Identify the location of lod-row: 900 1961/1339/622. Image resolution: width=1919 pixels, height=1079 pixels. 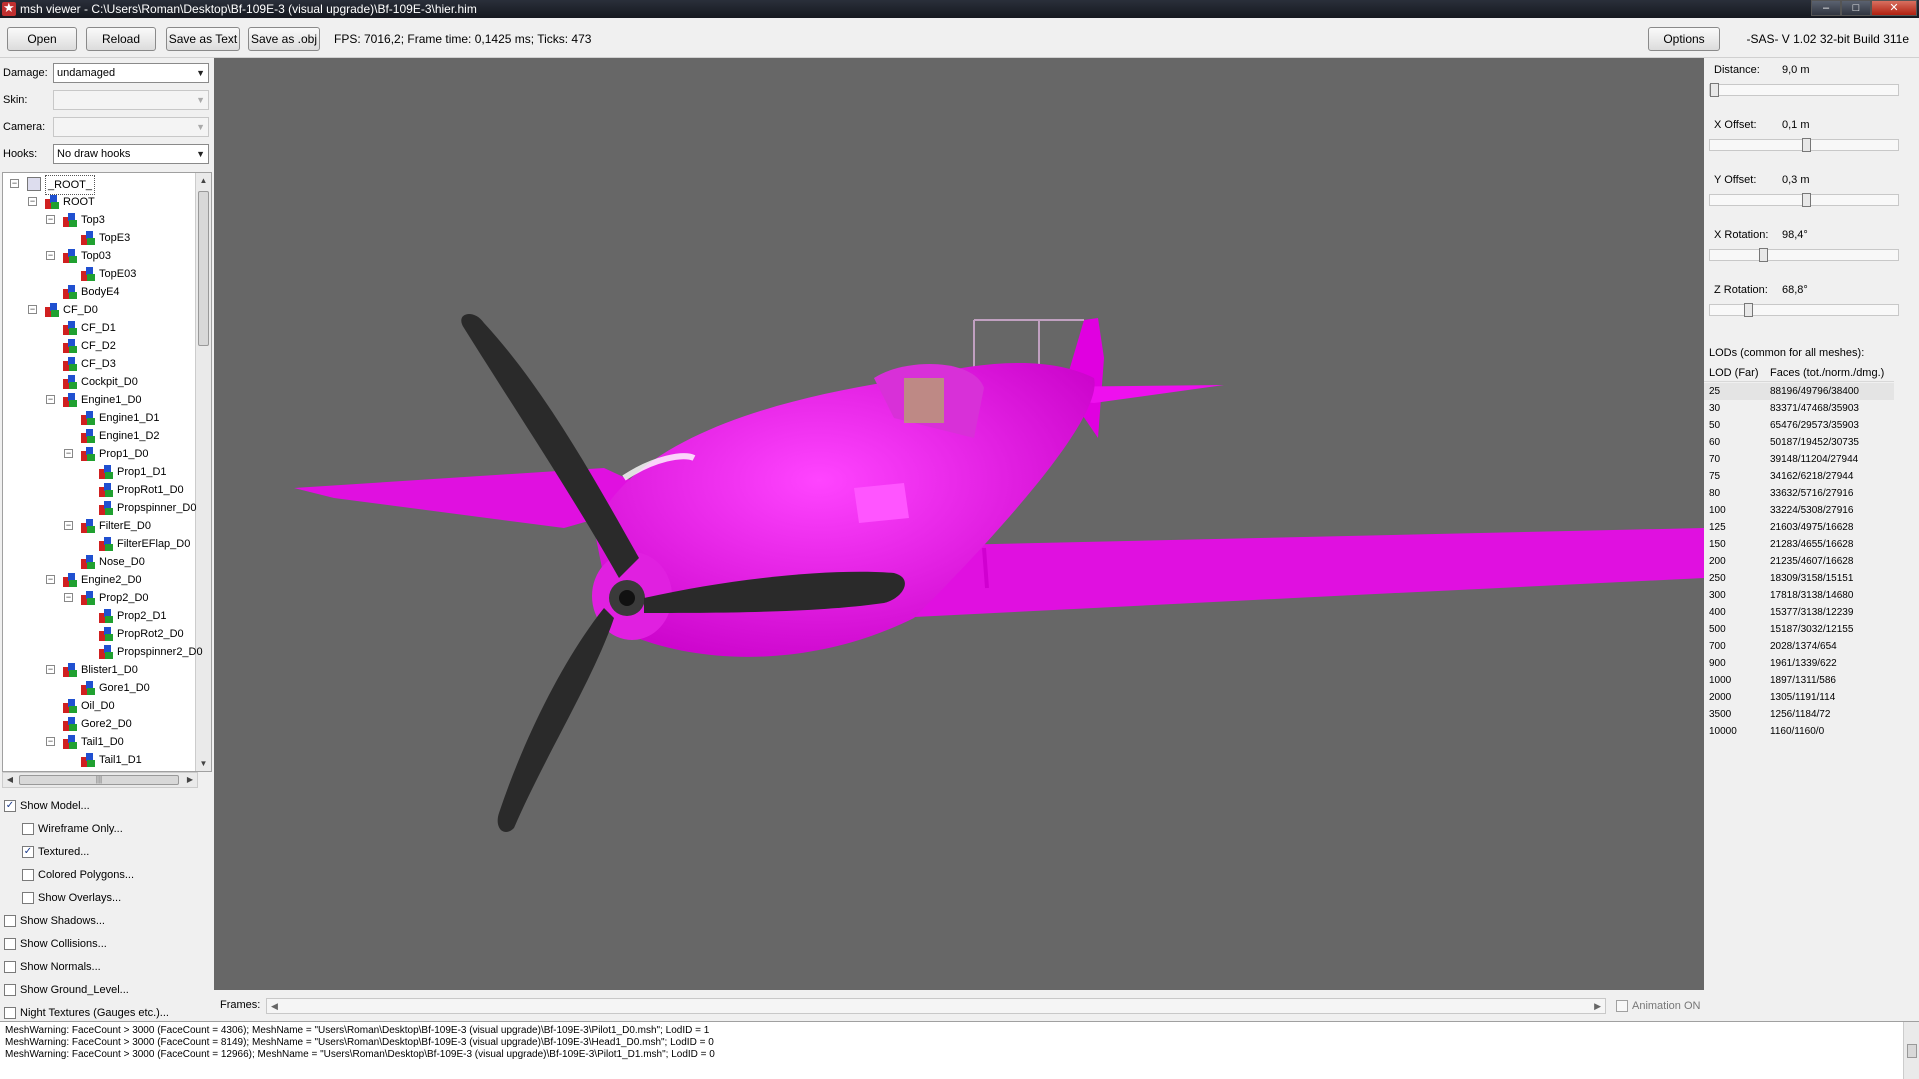
(1799, 663).